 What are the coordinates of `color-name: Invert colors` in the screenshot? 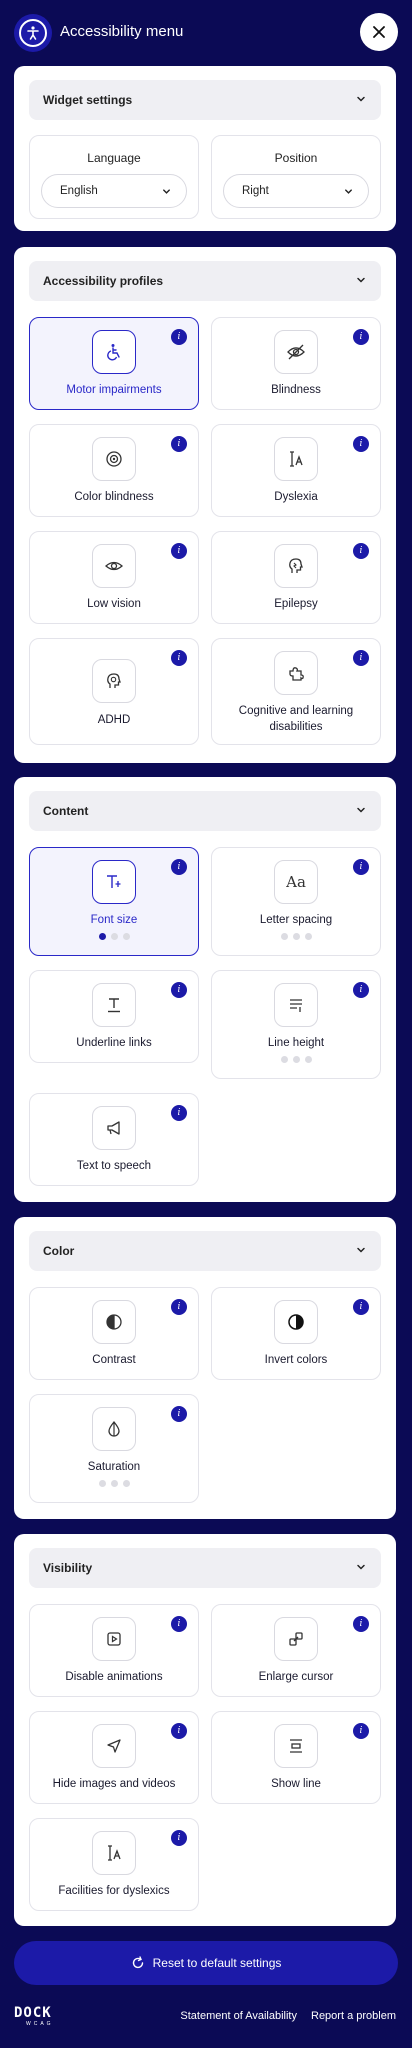 It's located at (296, 1360).